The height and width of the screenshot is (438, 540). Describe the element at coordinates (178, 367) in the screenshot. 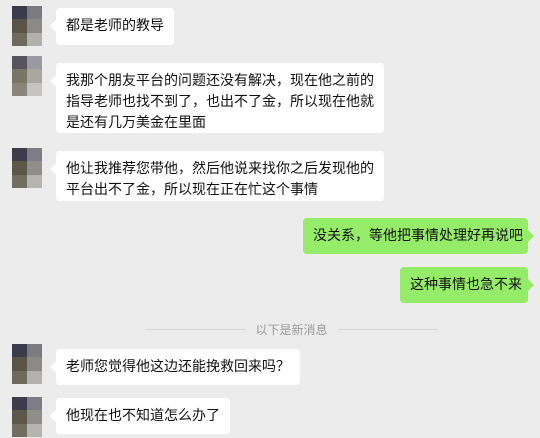

I see `message-text: 老师您觉得他这边还能挽救回来吗？` at that location.